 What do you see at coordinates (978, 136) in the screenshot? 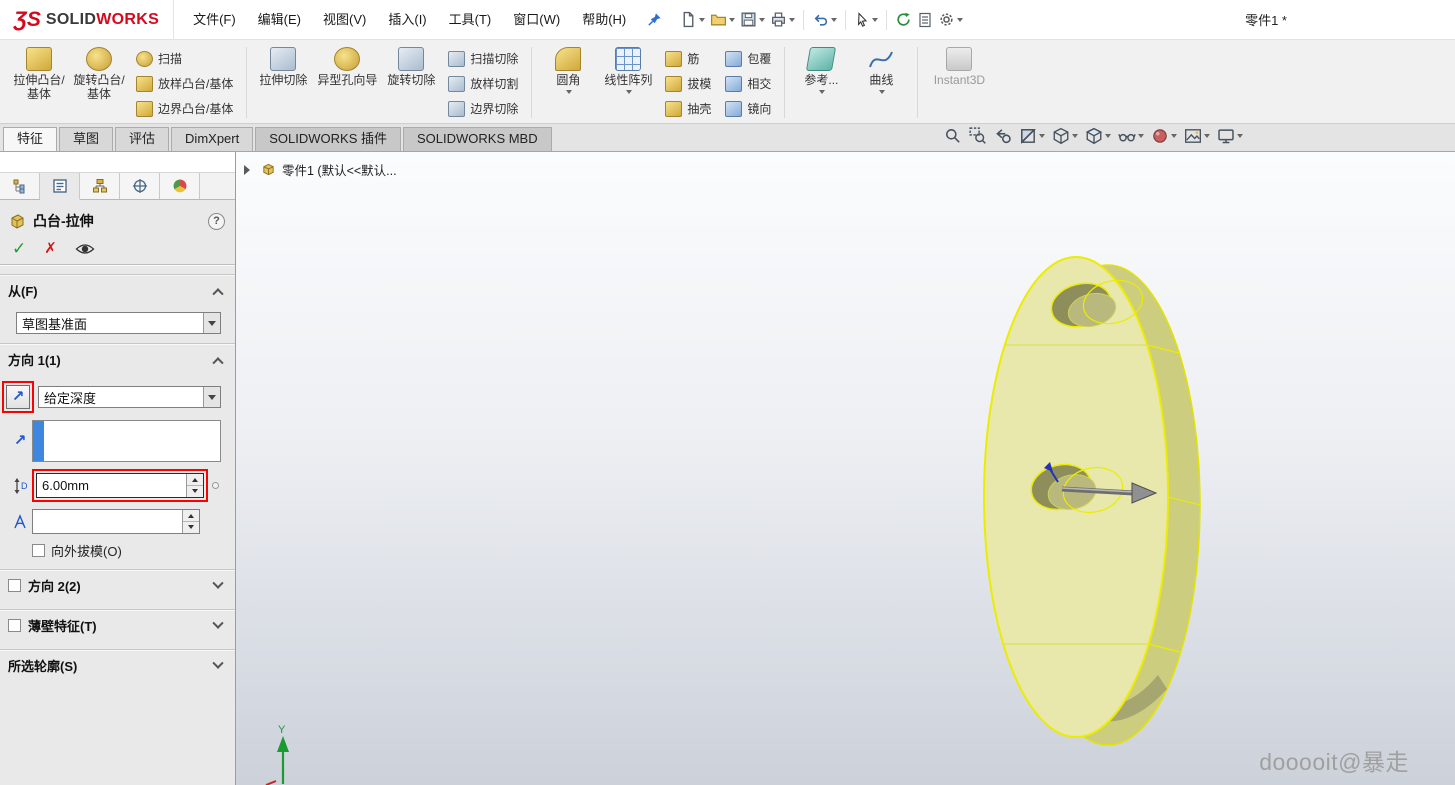
I see `zoom-to-area-button` at bounding box center [978, 136].